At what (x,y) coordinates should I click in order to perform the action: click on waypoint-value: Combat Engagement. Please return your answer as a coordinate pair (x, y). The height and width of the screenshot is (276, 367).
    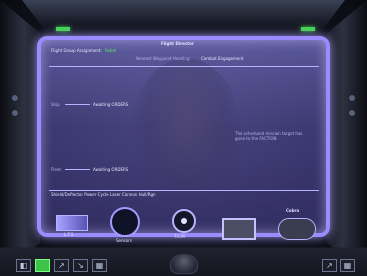
    Looking at the image, I should click on (222, 58).